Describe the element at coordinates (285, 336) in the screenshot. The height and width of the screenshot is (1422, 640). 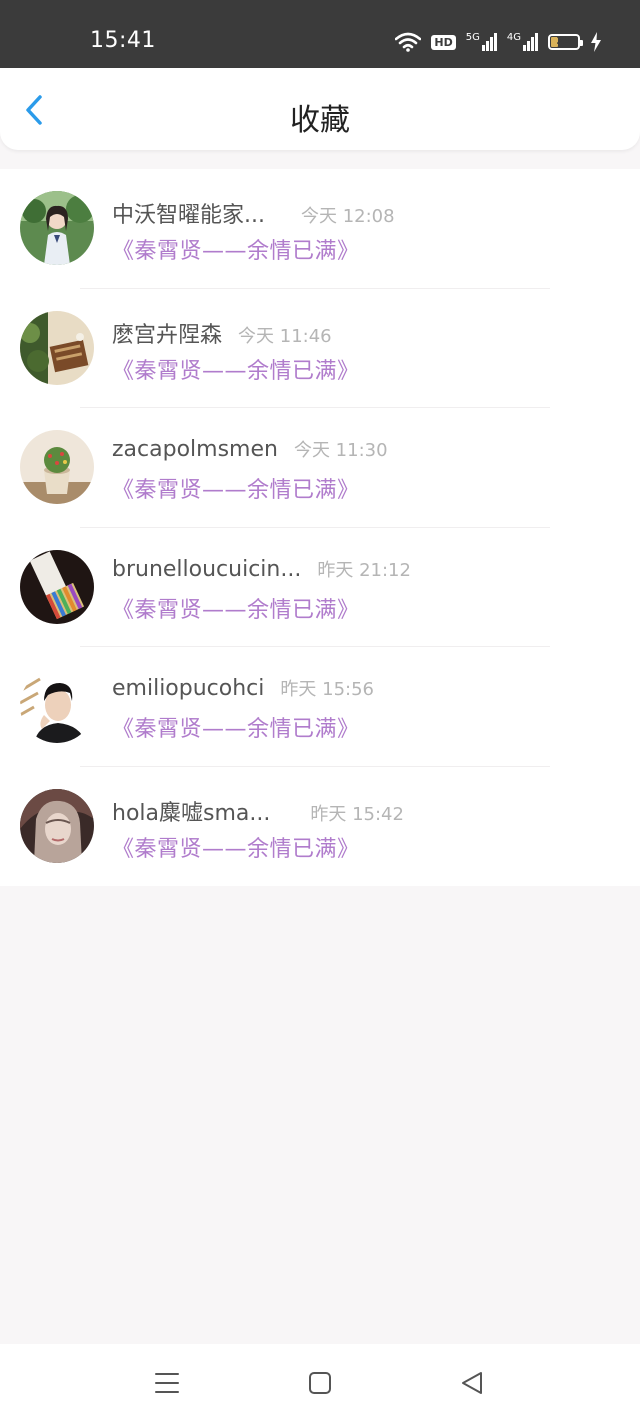
I see `item-time: 今天 11:46` at that location.